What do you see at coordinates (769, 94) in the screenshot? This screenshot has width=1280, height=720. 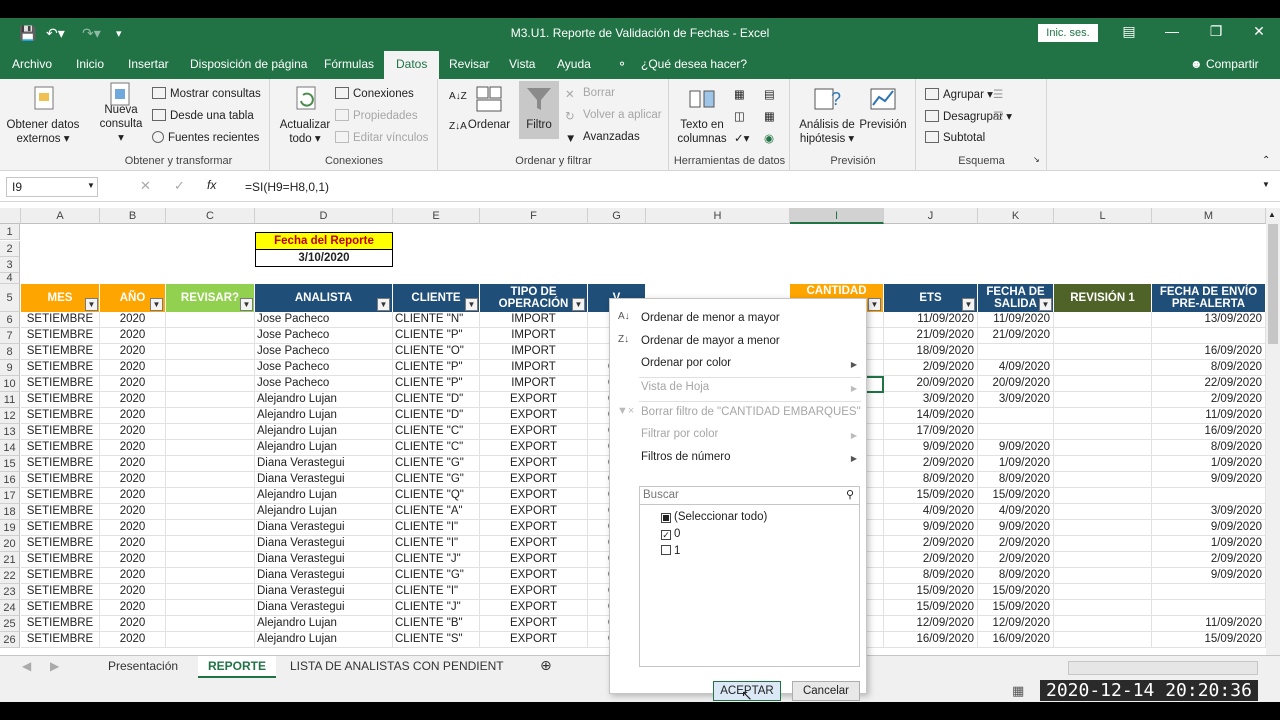 I see `consolidate-icon: ▤` at bounding box center [769, 94].